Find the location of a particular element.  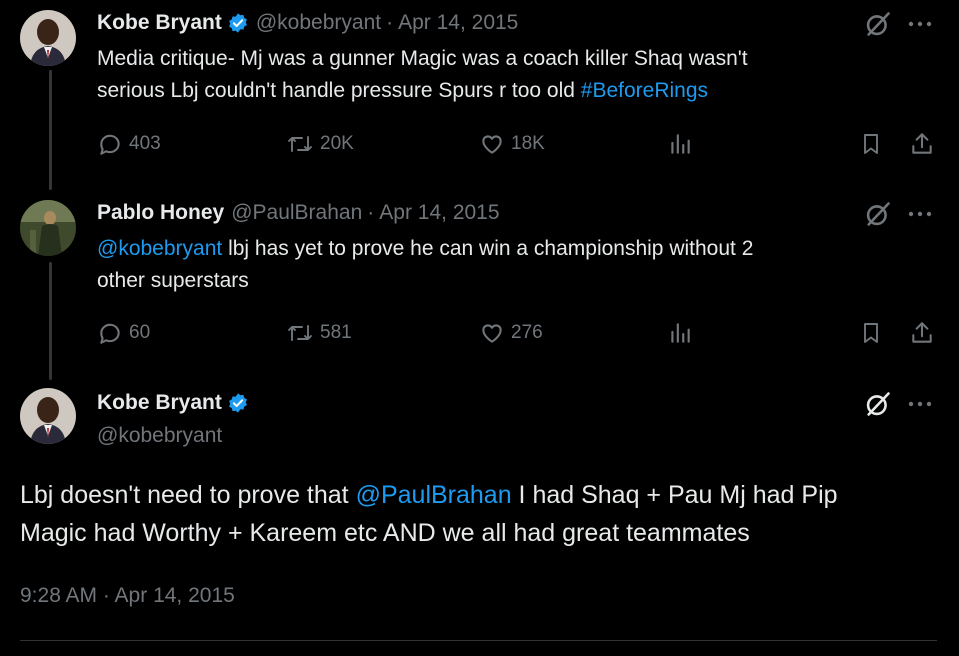

reply-button: 403 is located at coordinates (129, 144).